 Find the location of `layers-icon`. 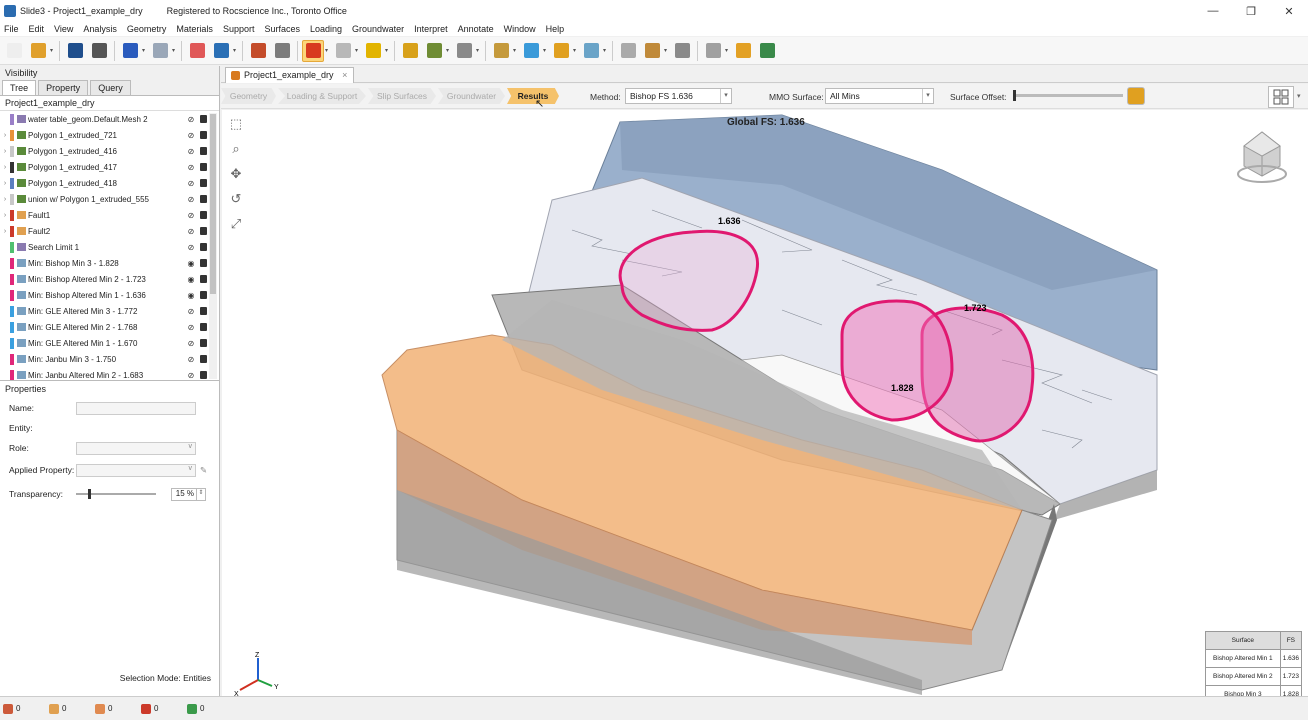

layers-icon is located at coordinates (767, 51).